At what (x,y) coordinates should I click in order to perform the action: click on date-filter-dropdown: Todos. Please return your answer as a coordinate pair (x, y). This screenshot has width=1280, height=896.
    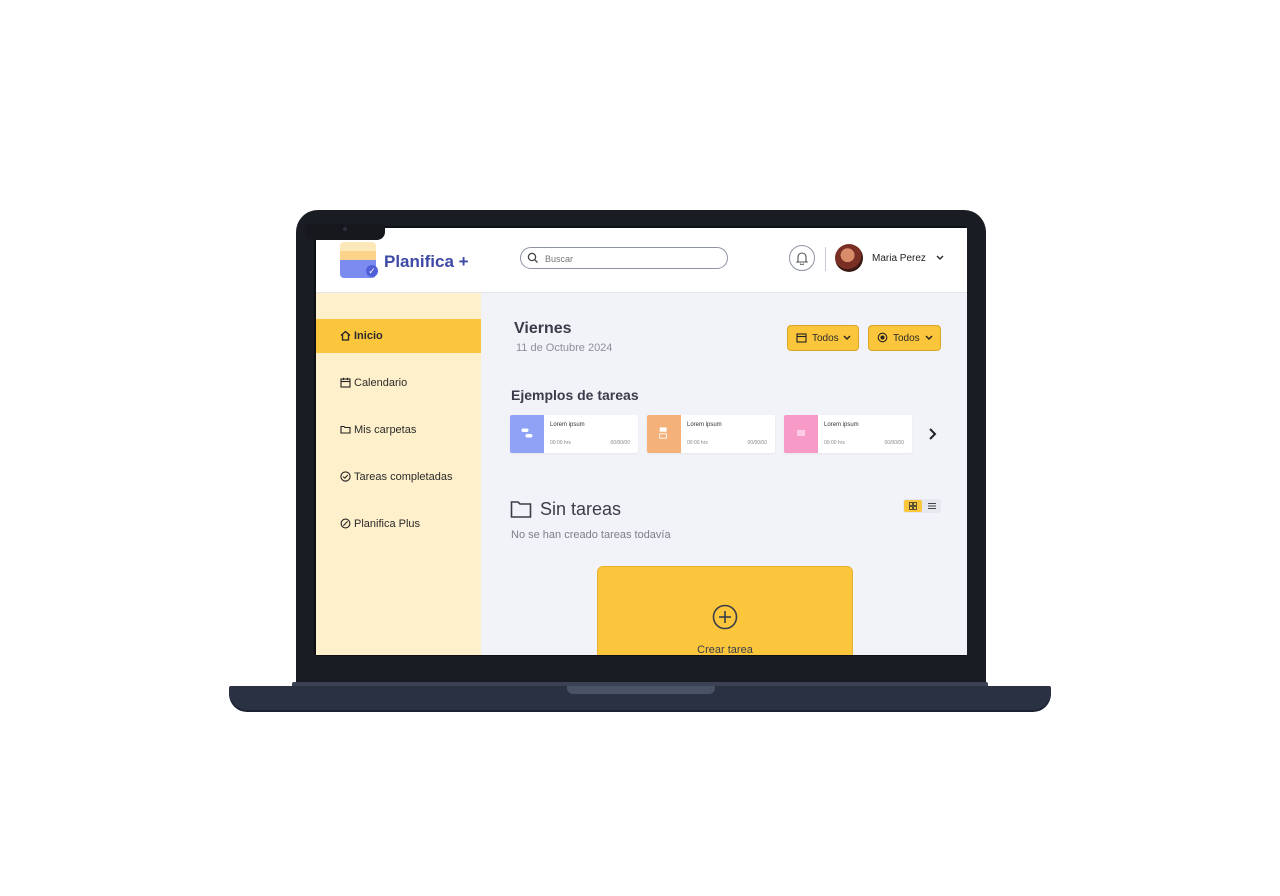
    Looking at the image, I should click on (823, 338).